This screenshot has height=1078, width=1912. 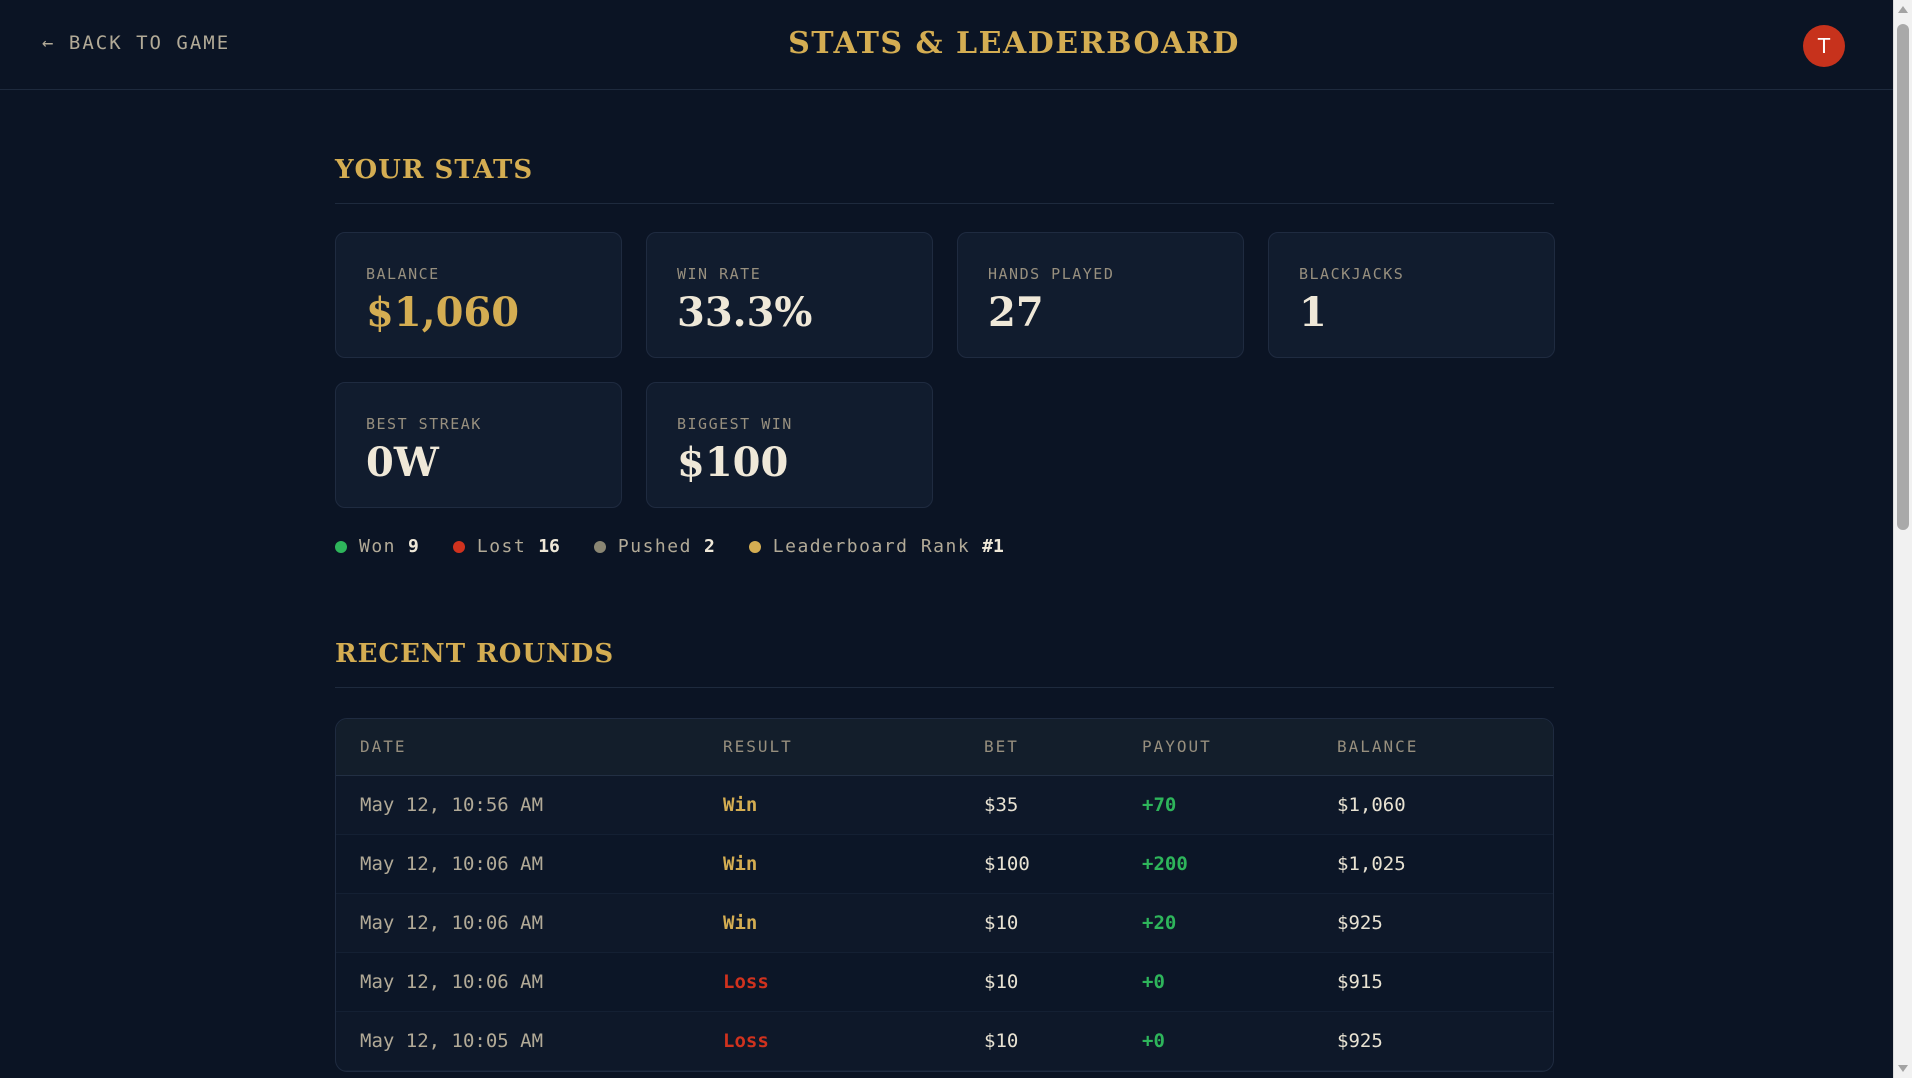 What do you see at coordinates (709, 546) in the screenshot?
I see `summary-count: 2` at bounding box center [709, 546].